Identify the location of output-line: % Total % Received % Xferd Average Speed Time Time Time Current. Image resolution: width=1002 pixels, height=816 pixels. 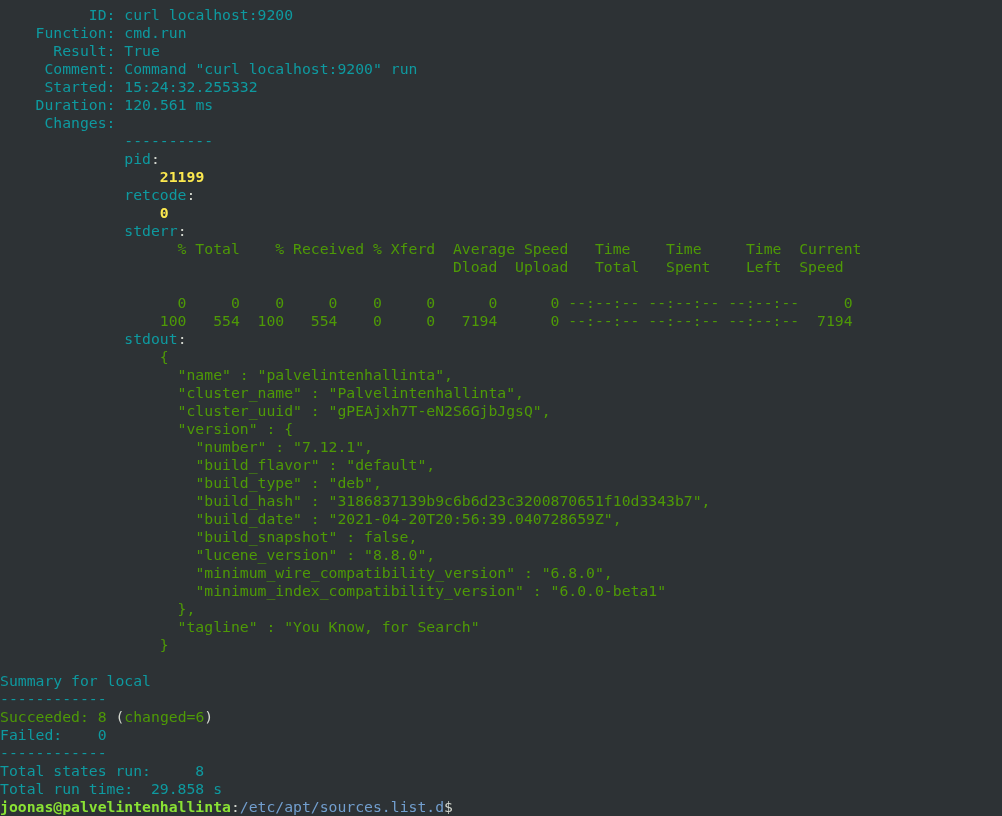
(519, 248).